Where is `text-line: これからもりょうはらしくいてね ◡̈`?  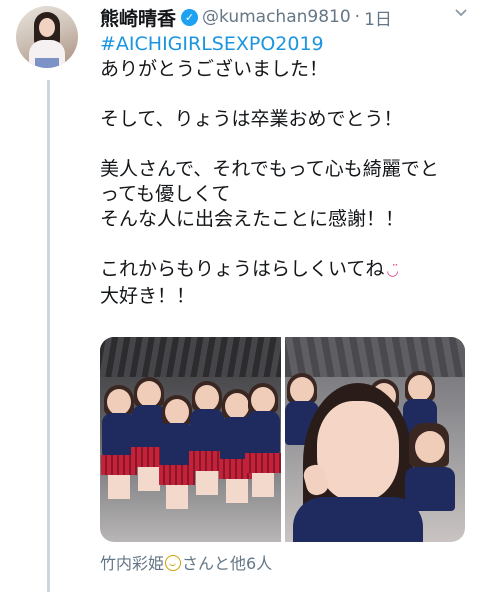 text-line: これからもりょうはらしくいてね ◡̈ is located at coordinates (249, 269).